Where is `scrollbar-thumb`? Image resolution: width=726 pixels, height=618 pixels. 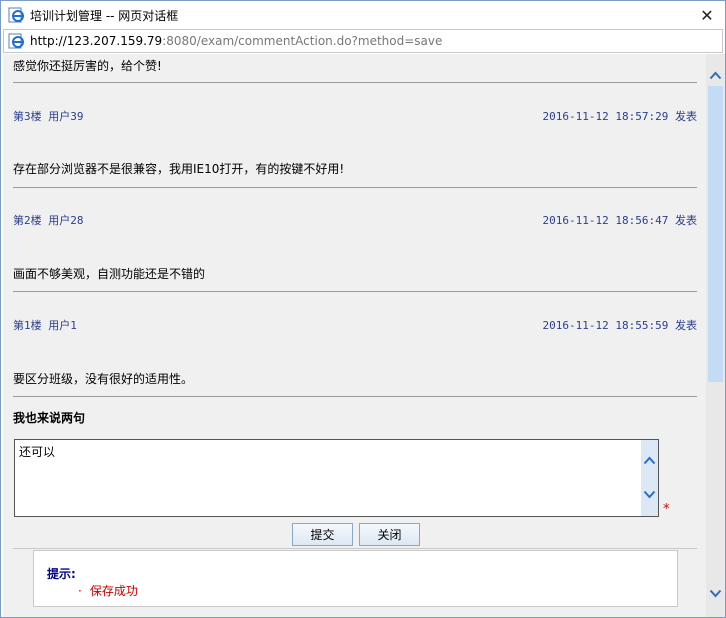
scrollbar-thumb is located at coordinates (715, 234).